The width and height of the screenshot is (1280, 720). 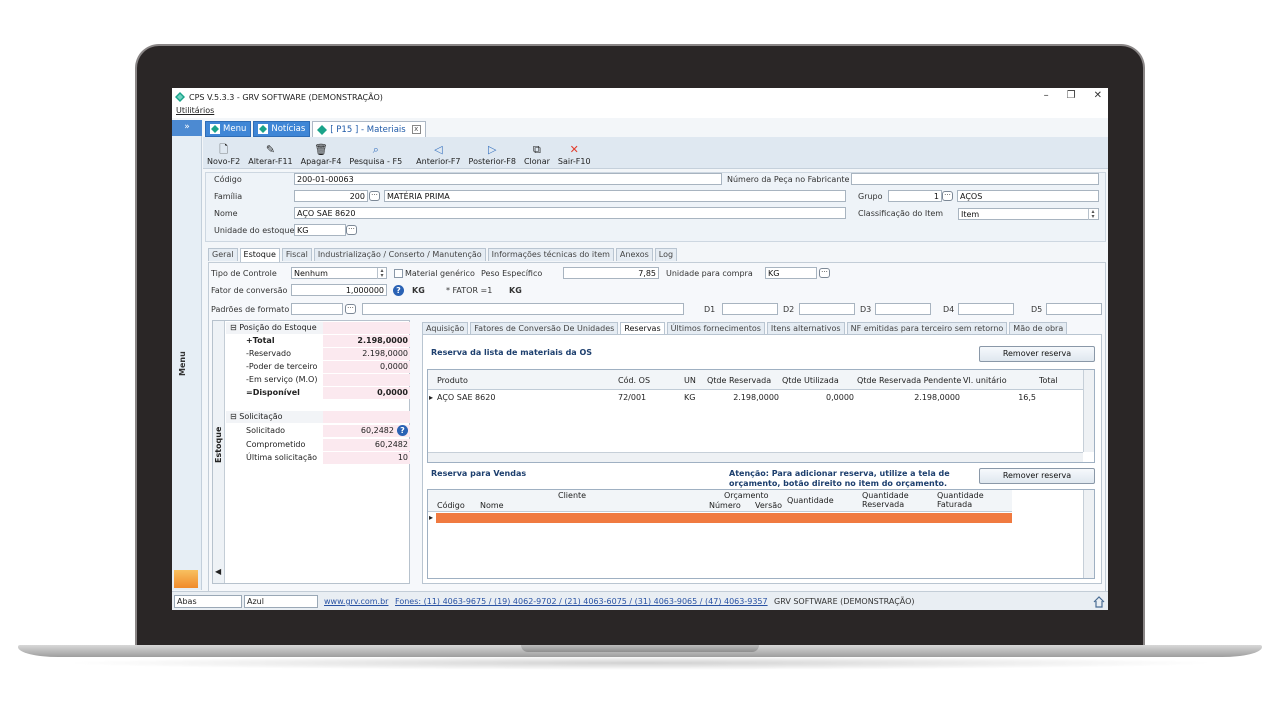 What do you see at coordinates (824, 273) in the screenshot?
I see `unidade-compra-lookup-button: ···` at bounding box center [824, 273].